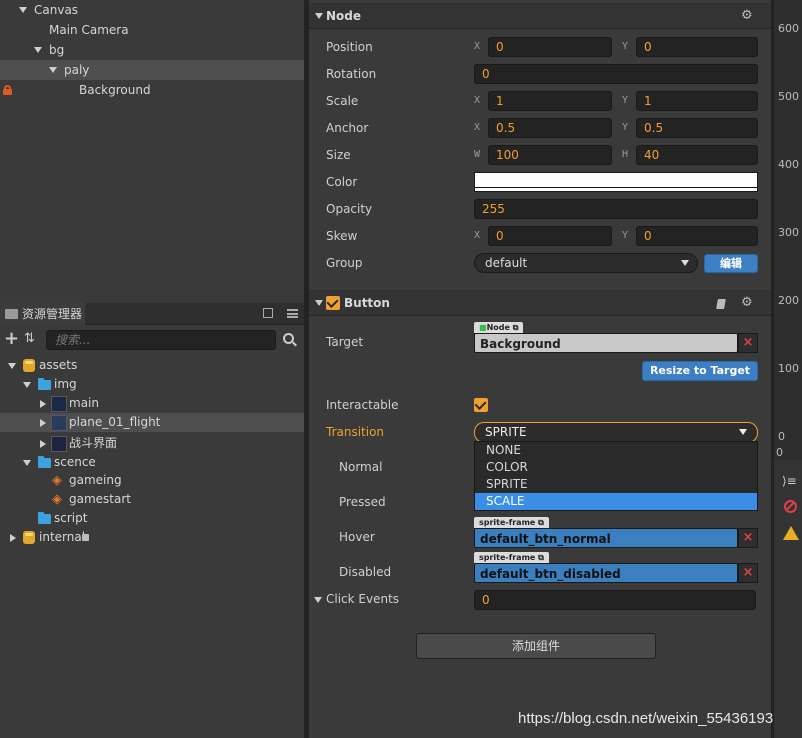 The width and height of the screenshot is (802, 738). I want to click on asset-item-internal: internal, so click(152, 537).